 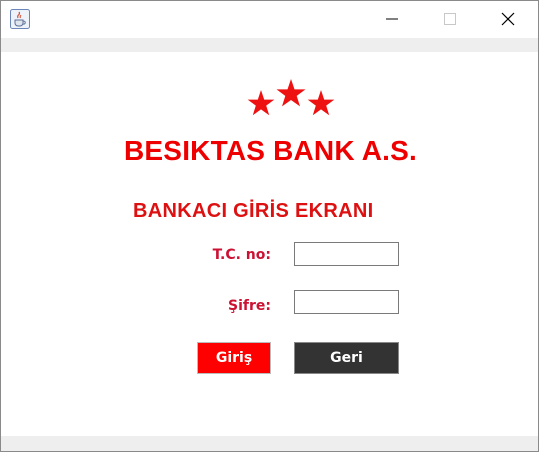 I want to click on java-cup-icon, so click(x=20, y=19).